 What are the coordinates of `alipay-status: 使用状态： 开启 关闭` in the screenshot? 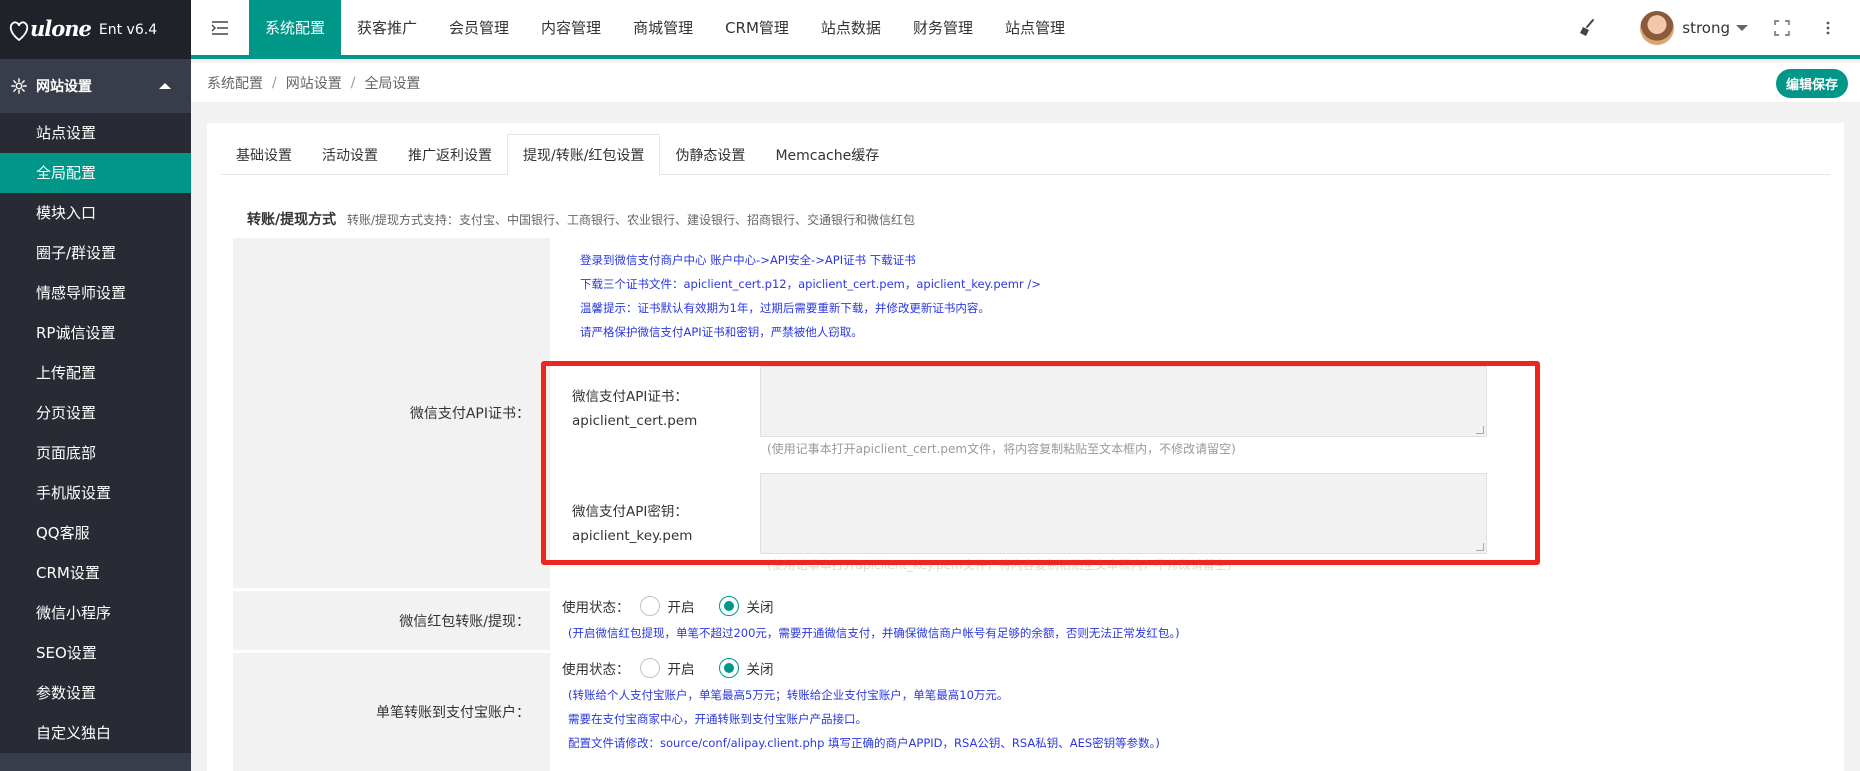 It's located at (680, 668).